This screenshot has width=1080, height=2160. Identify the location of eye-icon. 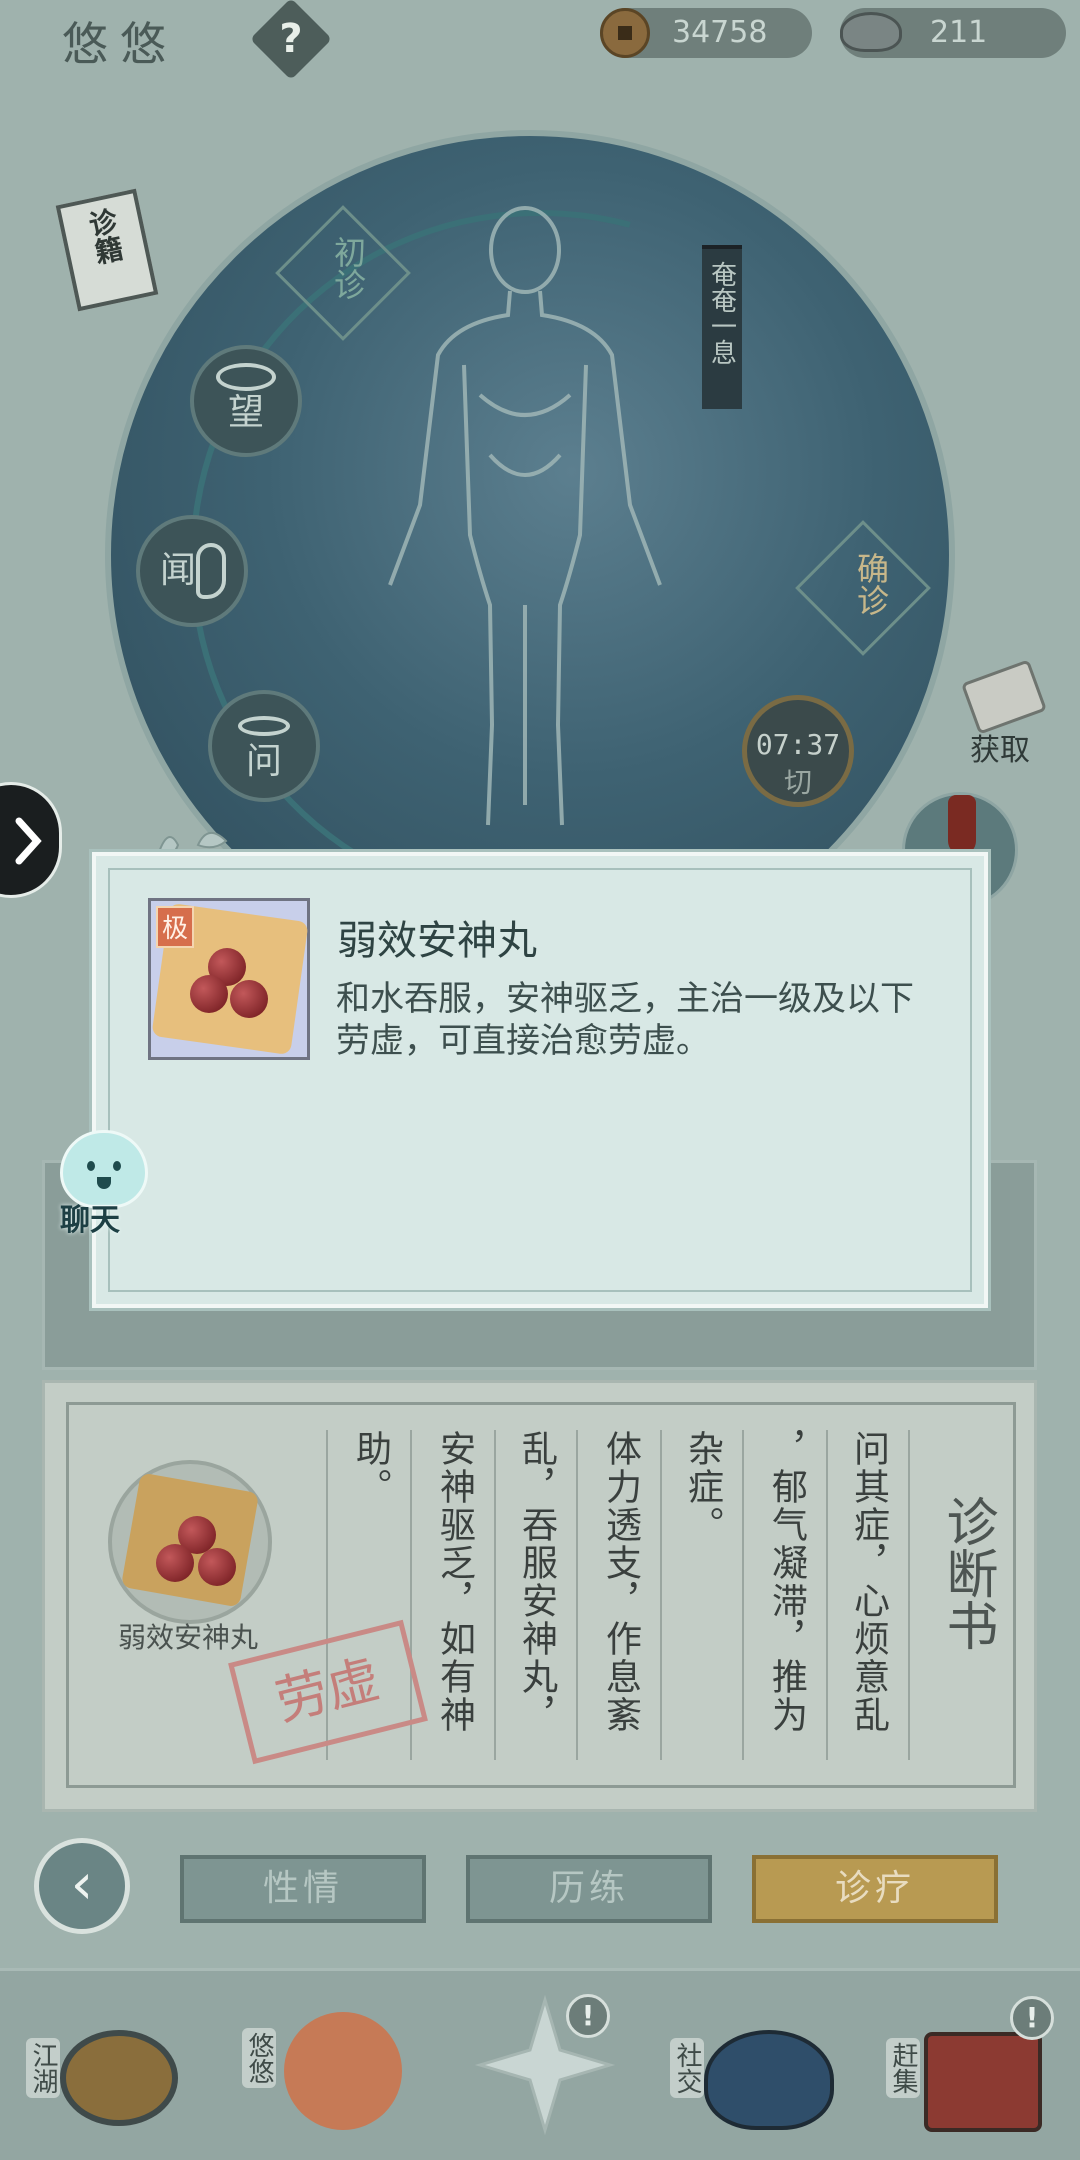
(246, 377).